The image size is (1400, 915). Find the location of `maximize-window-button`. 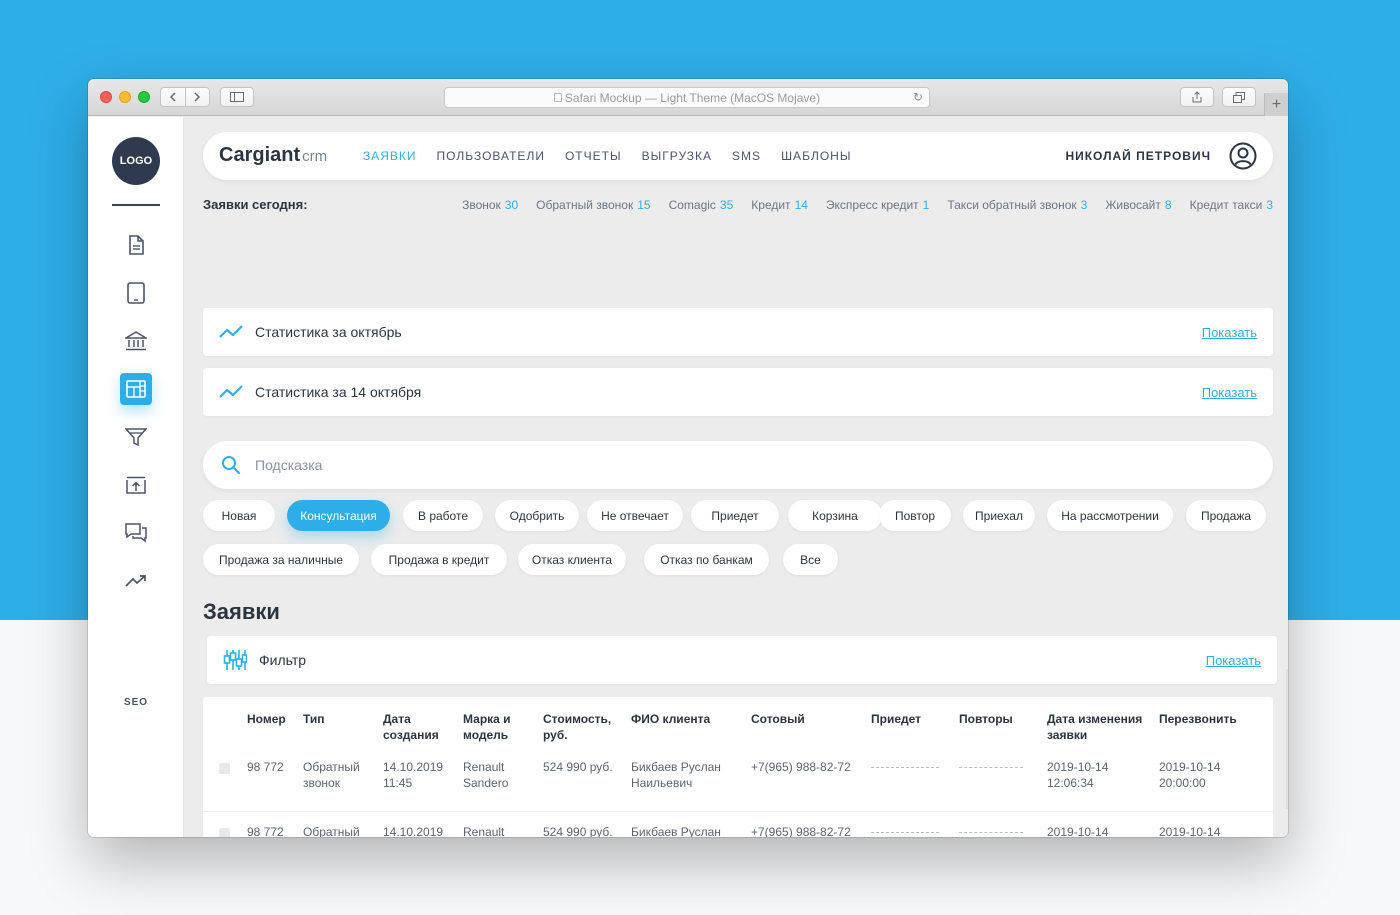

maximize-window-button is located at coordinates (144, 97).